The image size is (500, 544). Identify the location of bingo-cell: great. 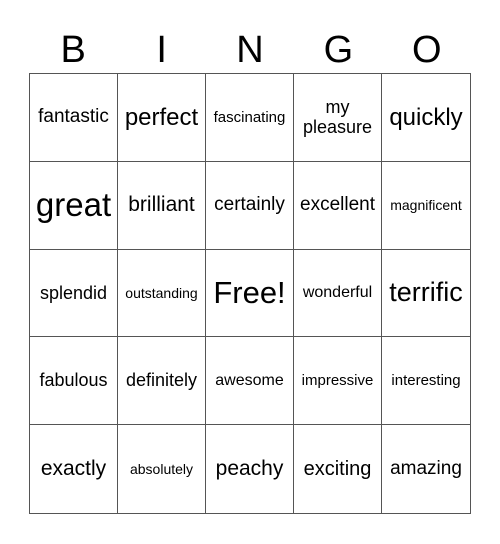
(74, 205).